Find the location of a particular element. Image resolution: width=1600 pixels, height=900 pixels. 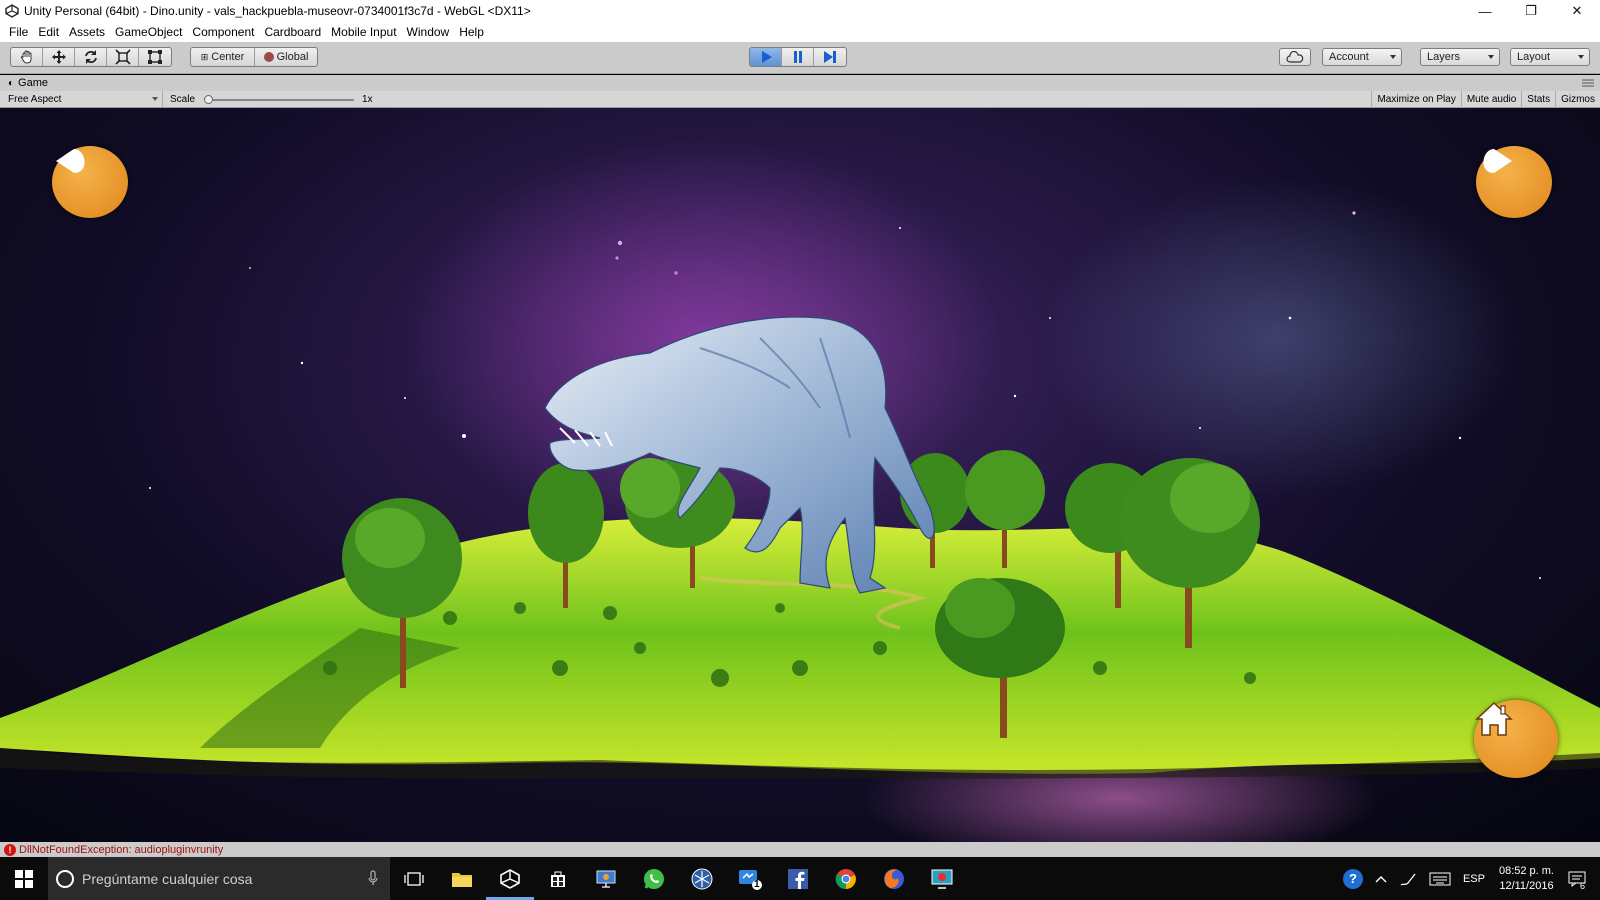

layers-dropdown: Layers is located at coordinates (1460, 57).